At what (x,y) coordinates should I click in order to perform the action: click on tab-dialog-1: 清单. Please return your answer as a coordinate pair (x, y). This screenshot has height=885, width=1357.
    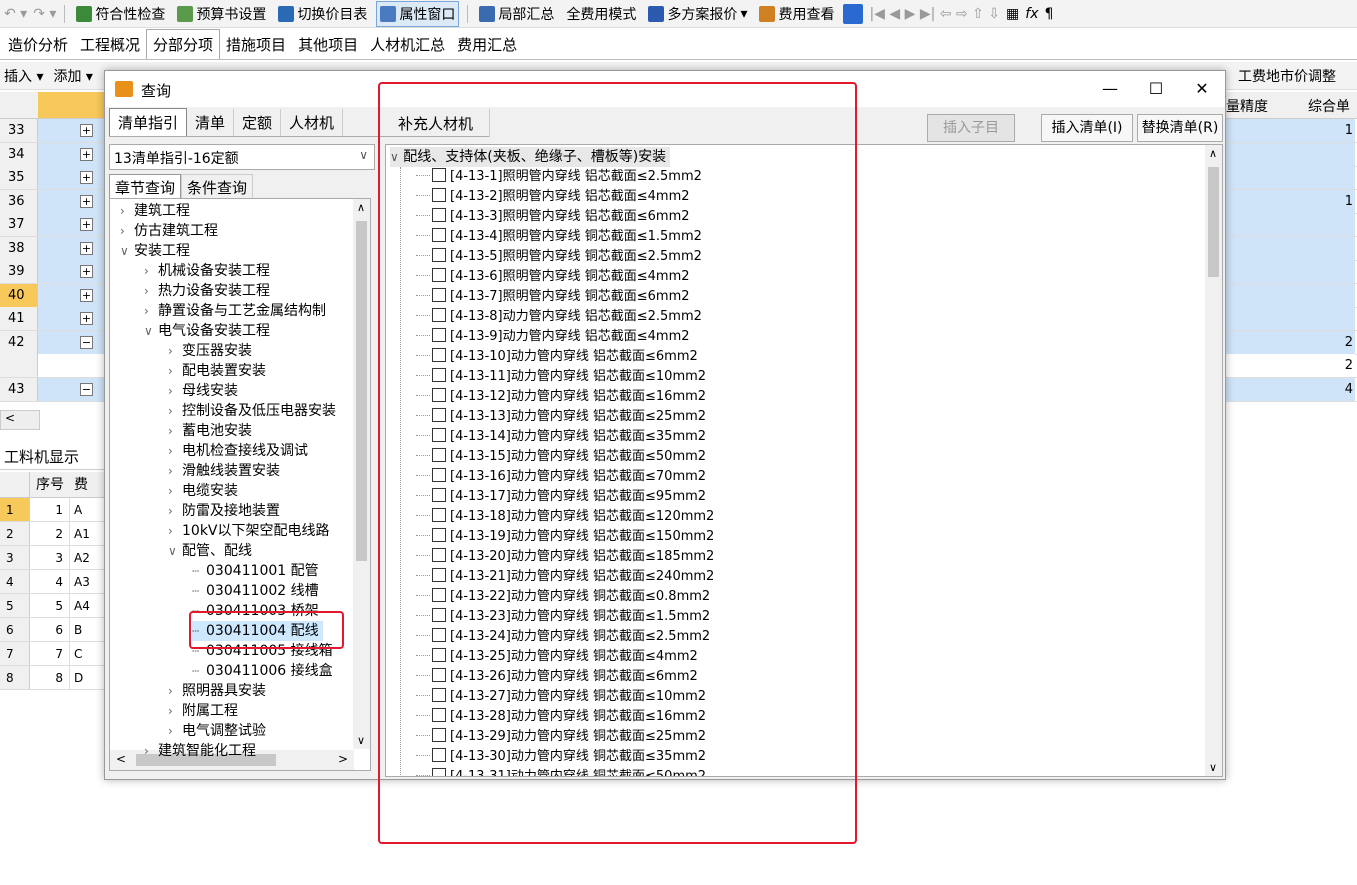
    Looking at the image, I should click on (211, 122).